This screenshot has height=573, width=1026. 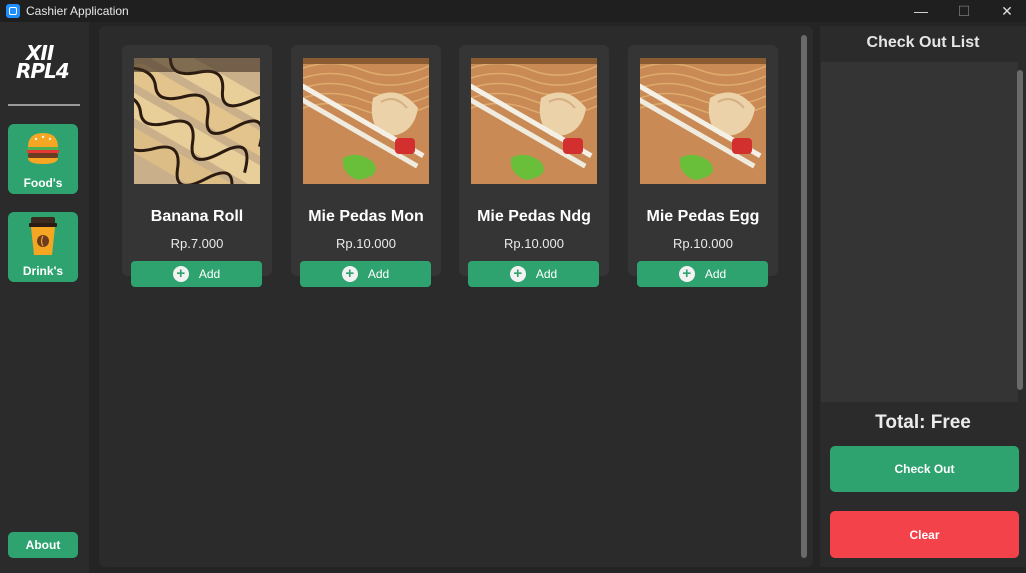 I want to click on product-card: Mie Pedas Ndg Rp.10.000 + Add, so click(x=534, y=166).